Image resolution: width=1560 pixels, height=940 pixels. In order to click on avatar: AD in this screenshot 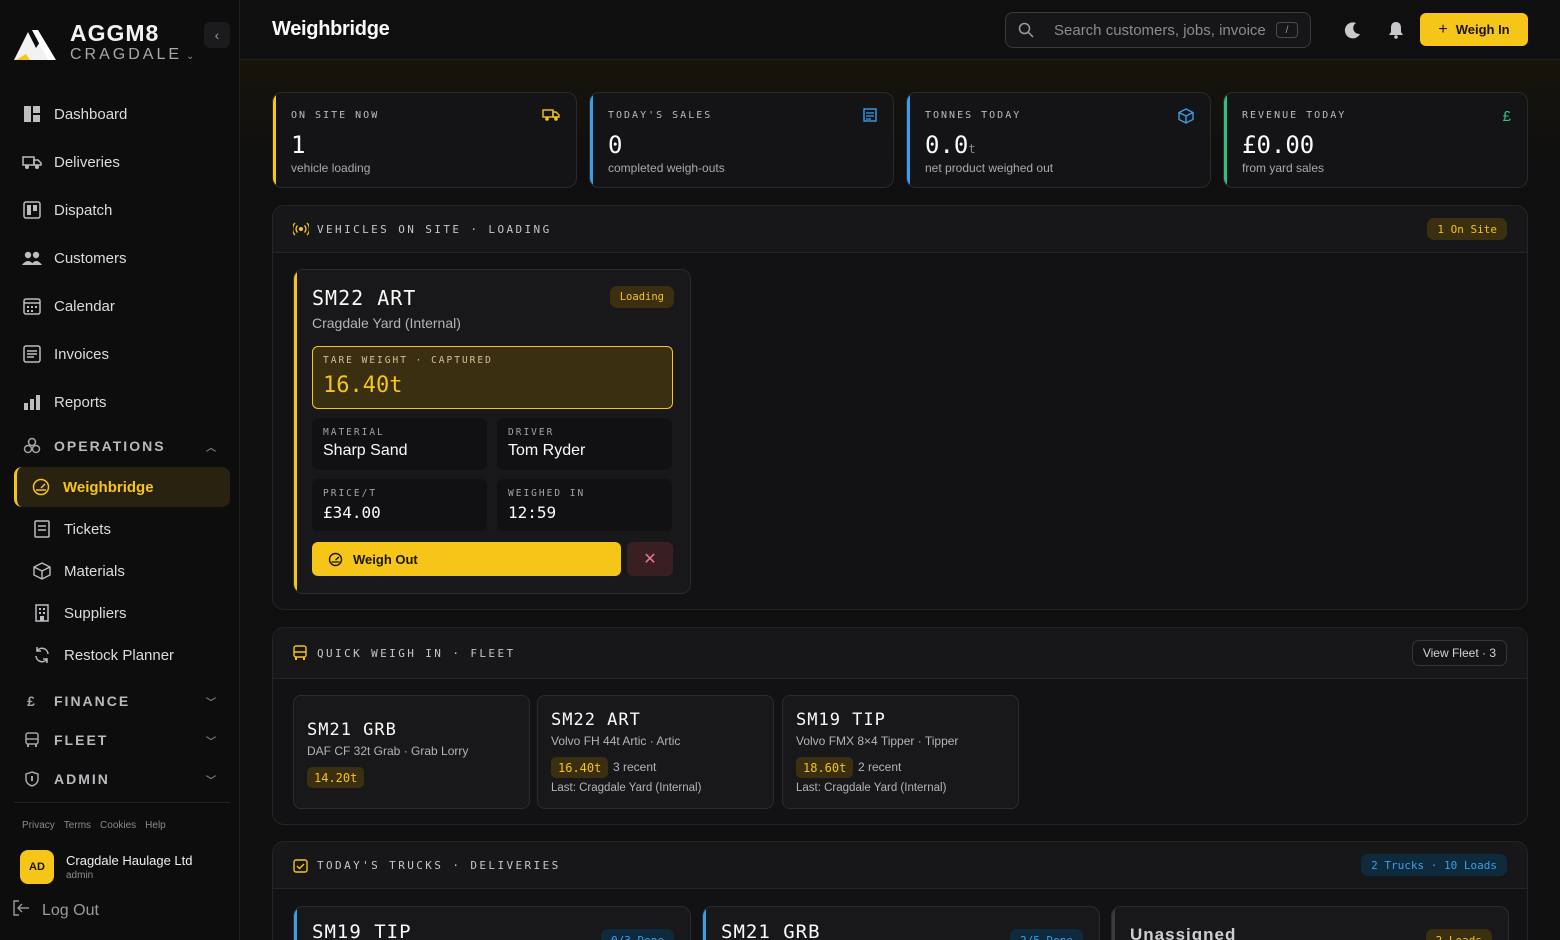, I will do `click(37, 867)`.